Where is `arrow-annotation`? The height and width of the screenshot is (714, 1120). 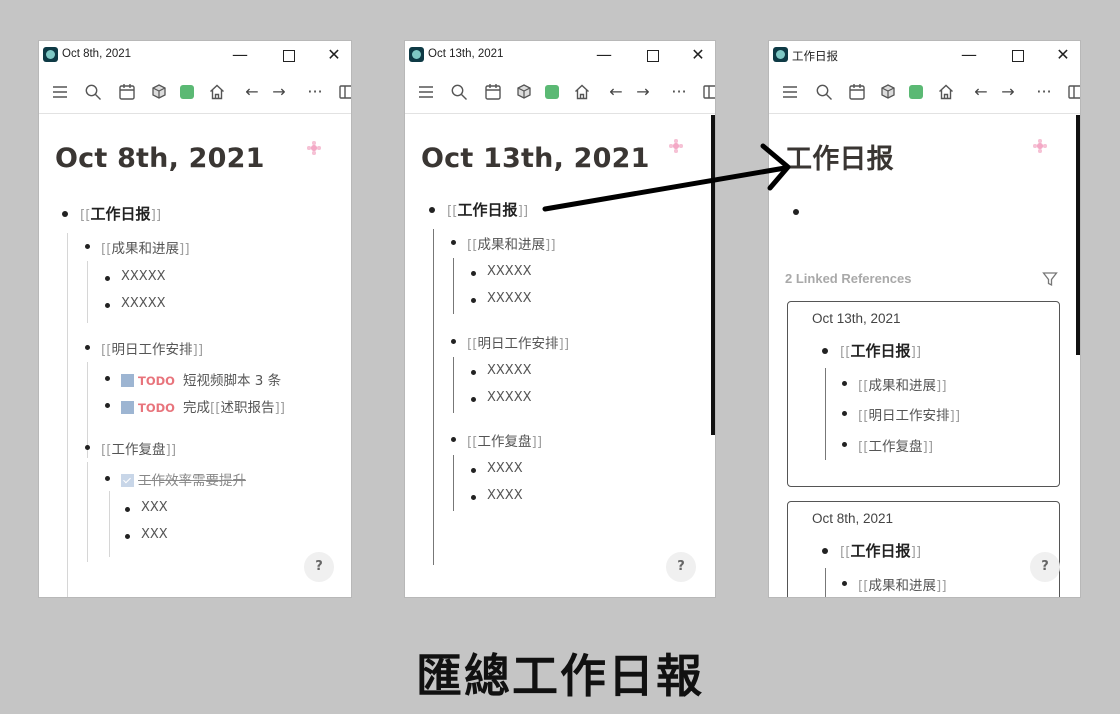
arrow-annotation is located at coordinates (666, 177).